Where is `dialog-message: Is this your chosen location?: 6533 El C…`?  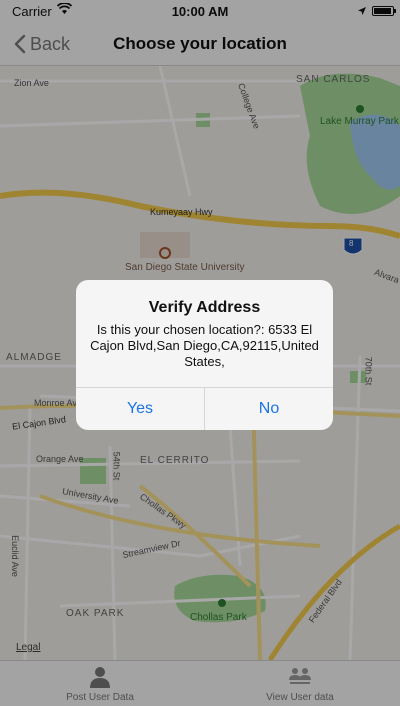
dialog-message: Is this your chosen location?: 6533 El C… is located at coordinates (204, 345).